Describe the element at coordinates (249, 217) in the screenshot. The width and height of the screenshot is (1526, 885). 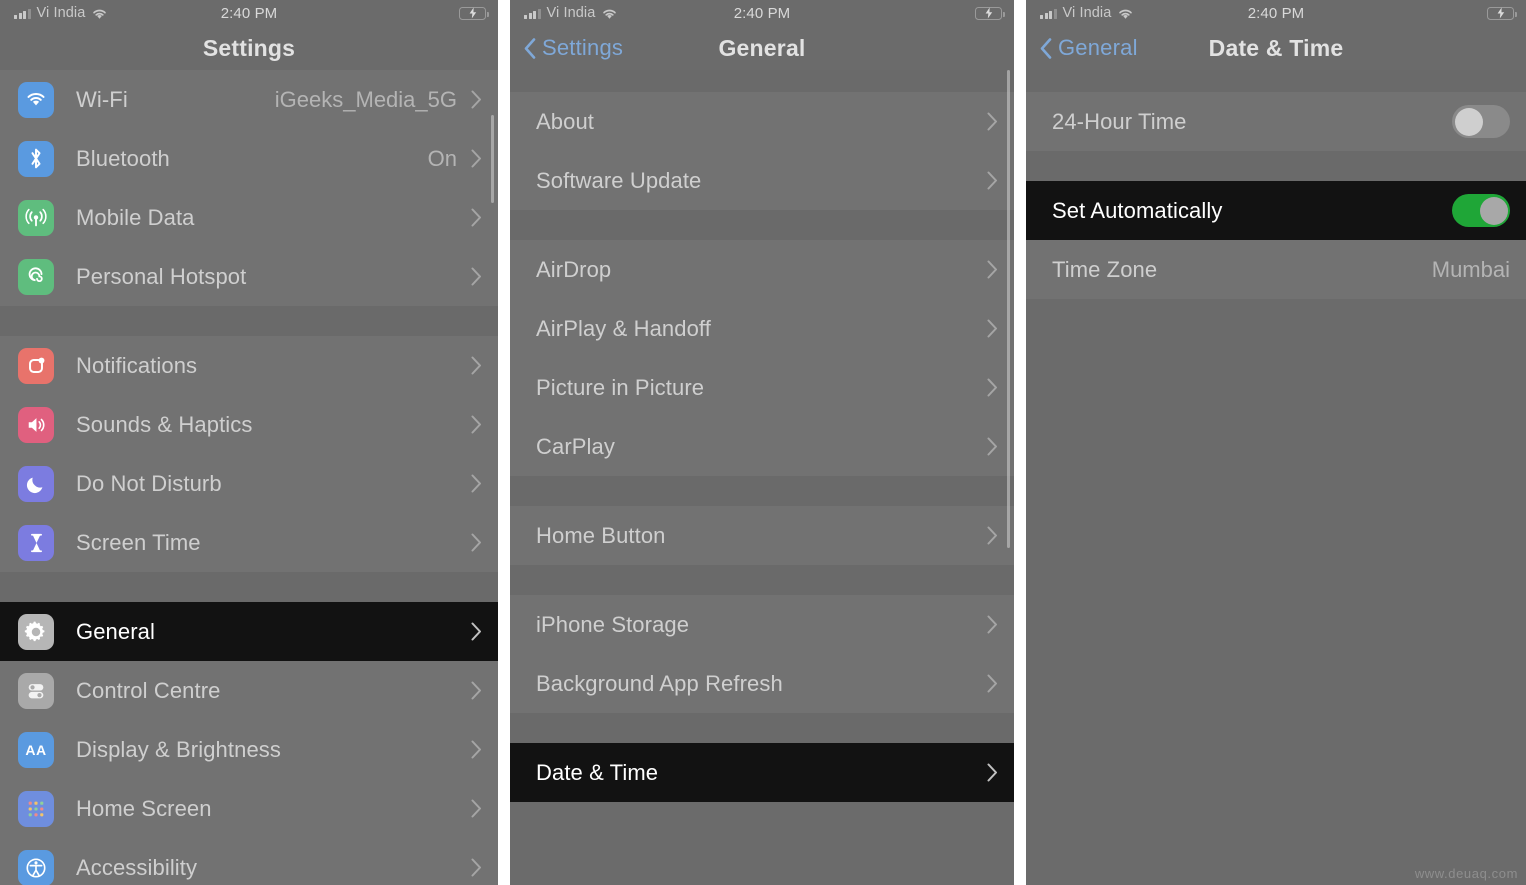
I see `settings-row-mobile-data: Mobile Data` at that location.